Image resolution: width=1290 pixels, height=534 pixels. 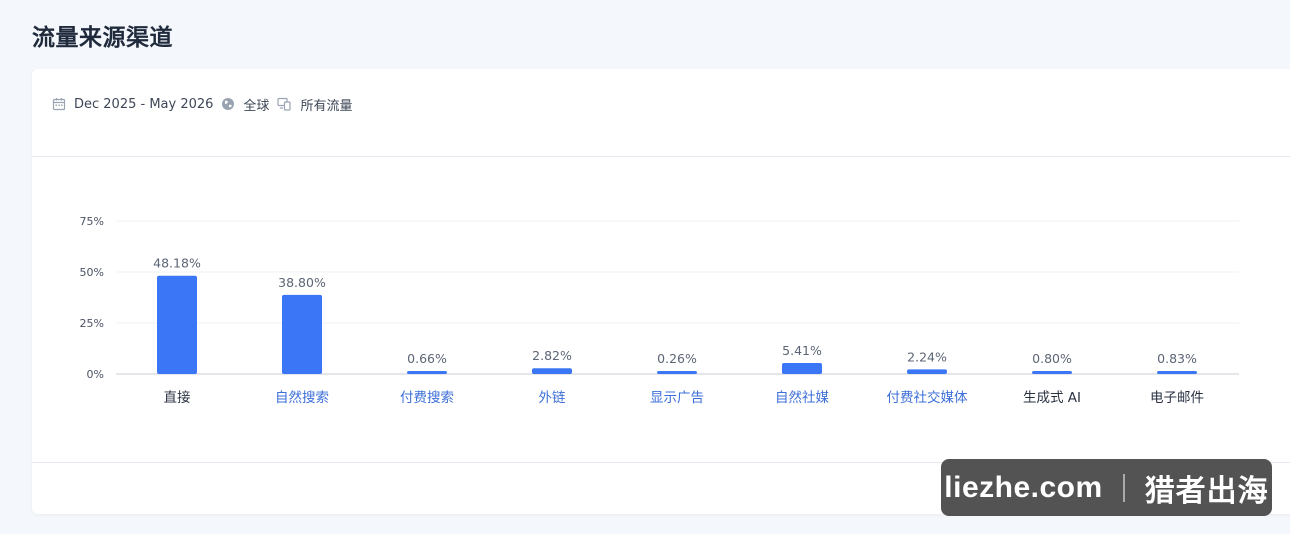 I want to click on y-tick-label: 50%, so click(x=92, y=272).